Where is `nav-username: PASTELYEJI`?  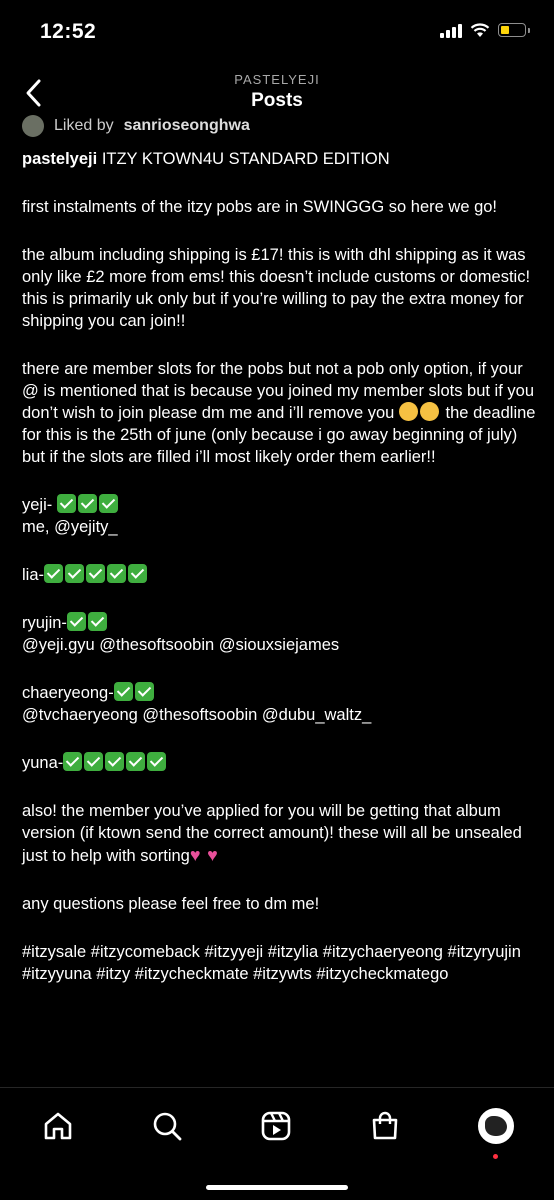 nav-username: PASTELYEJI is located at coordinates (277, 79).